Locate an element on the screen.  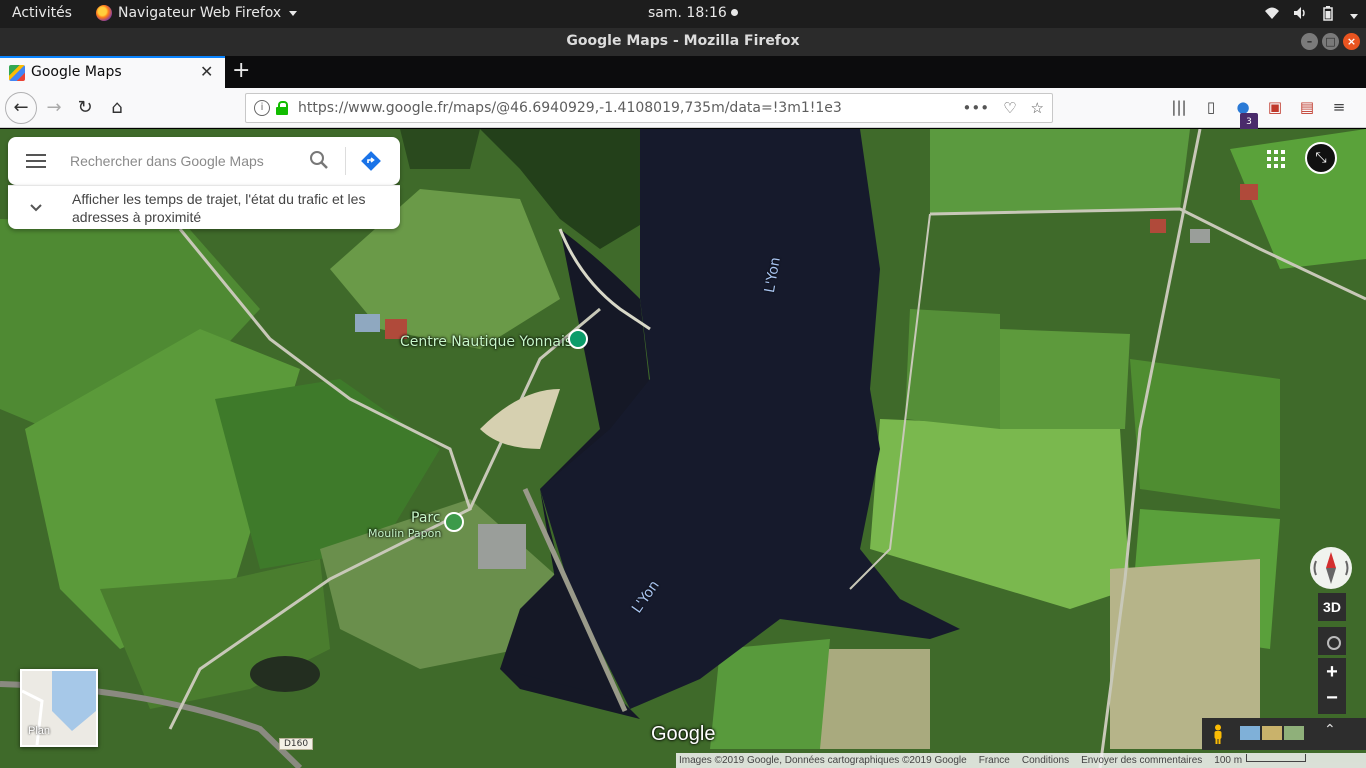
map-type-toggle-plan: Plan is located at coordinates (59, 708).